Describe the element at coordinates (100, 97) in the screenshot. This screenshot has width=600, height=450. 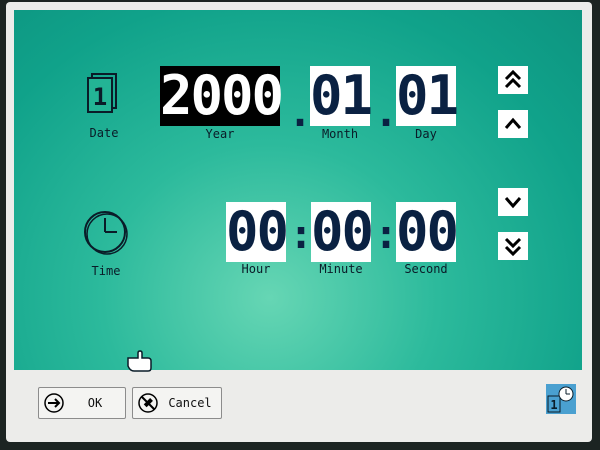
I see `calendar-icon-digit: 1` at that location.